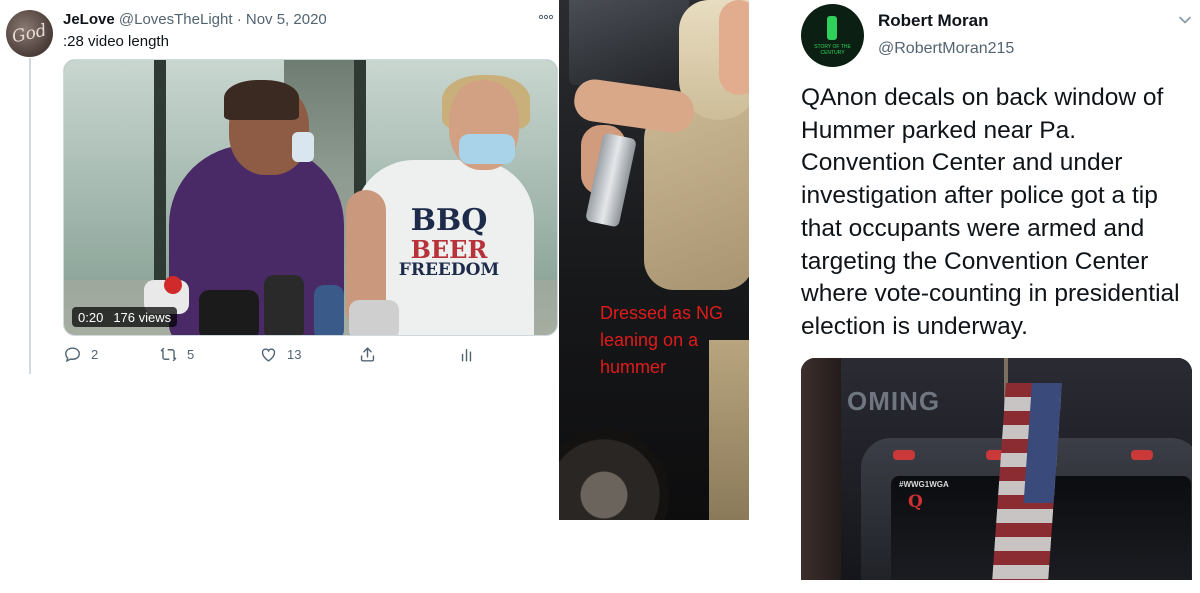 Image resolution: width=1200 pixels, height=593 pixels. Describe the element at coordinates (176, 19) in the screenshot. I see `author-handle: @LovesTheLight` at that location.